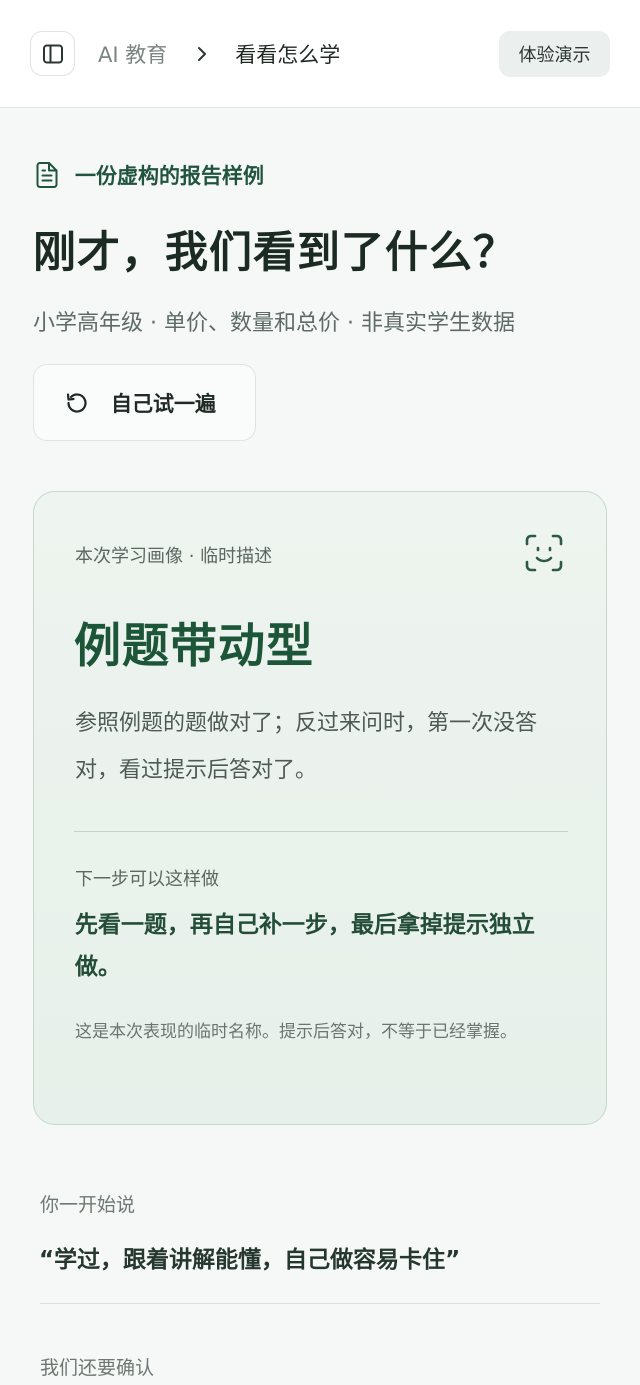  What do you see at coordinates (306, 747) in the screenshot?
I see `profile-card-description: 参照例题的题做对了；反过来问时，第一次没答对，看过提示后答对了。` at bounding box center [306, 747].